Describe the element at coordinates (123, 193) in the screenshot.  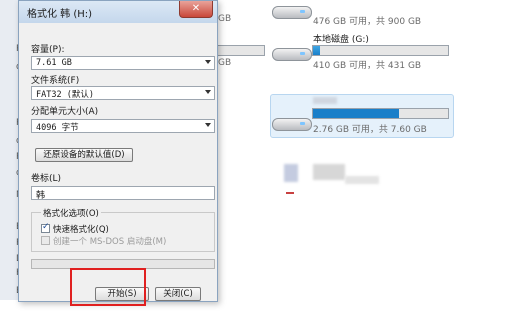
I see `volume-label-input: 韩` at that location.